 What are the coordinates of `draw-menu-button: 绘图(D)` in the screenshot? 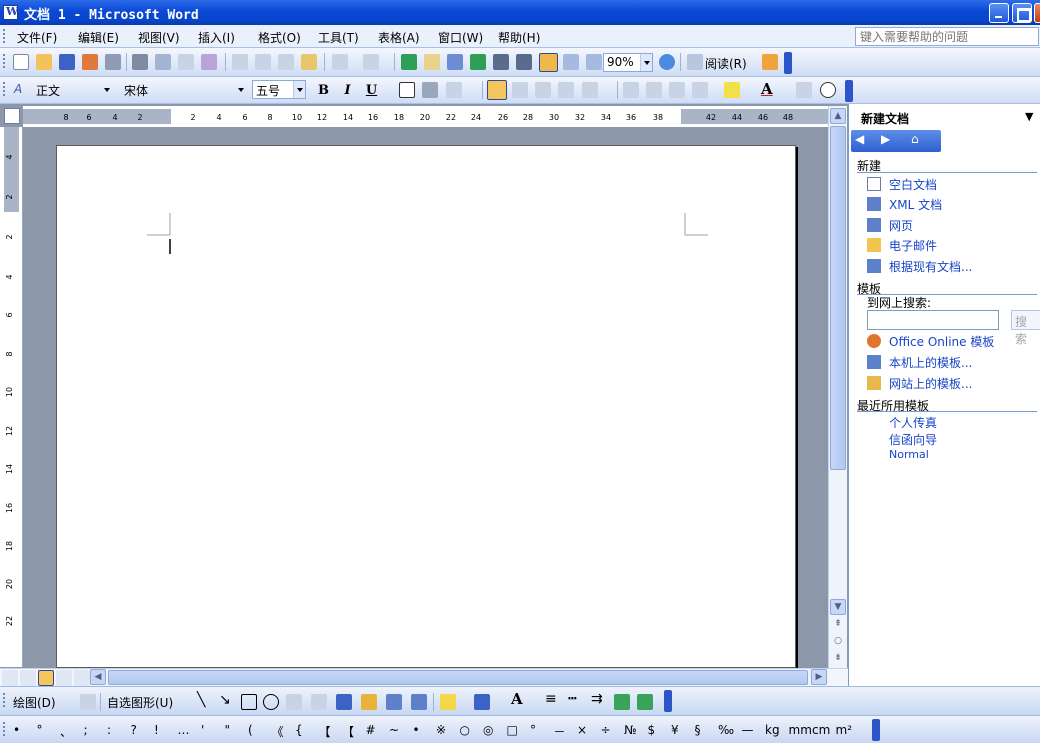 It's located at (34, 702).